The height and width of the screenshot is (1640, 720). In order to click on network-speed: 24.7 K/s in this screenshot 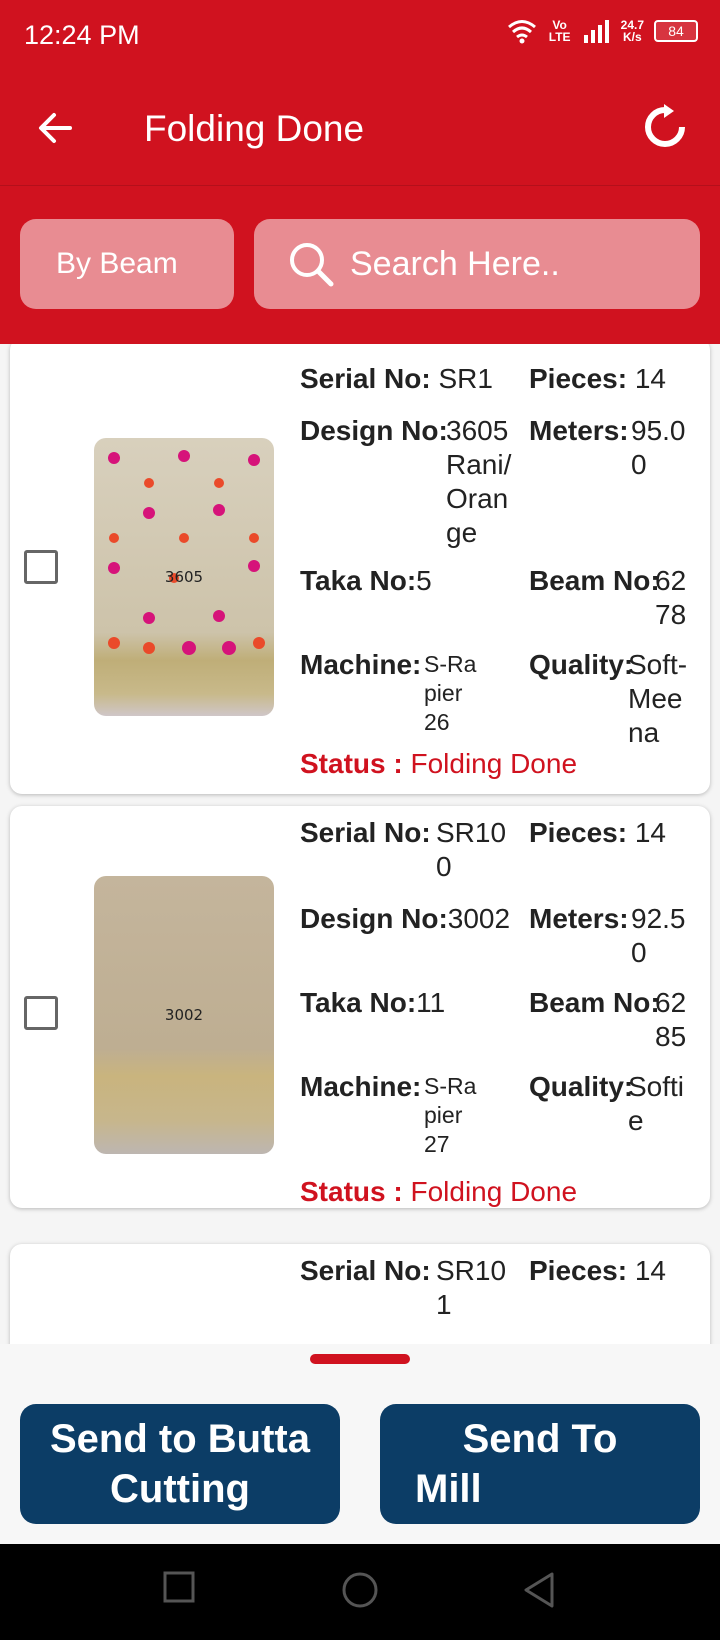, I will do `click(632, 31)`.